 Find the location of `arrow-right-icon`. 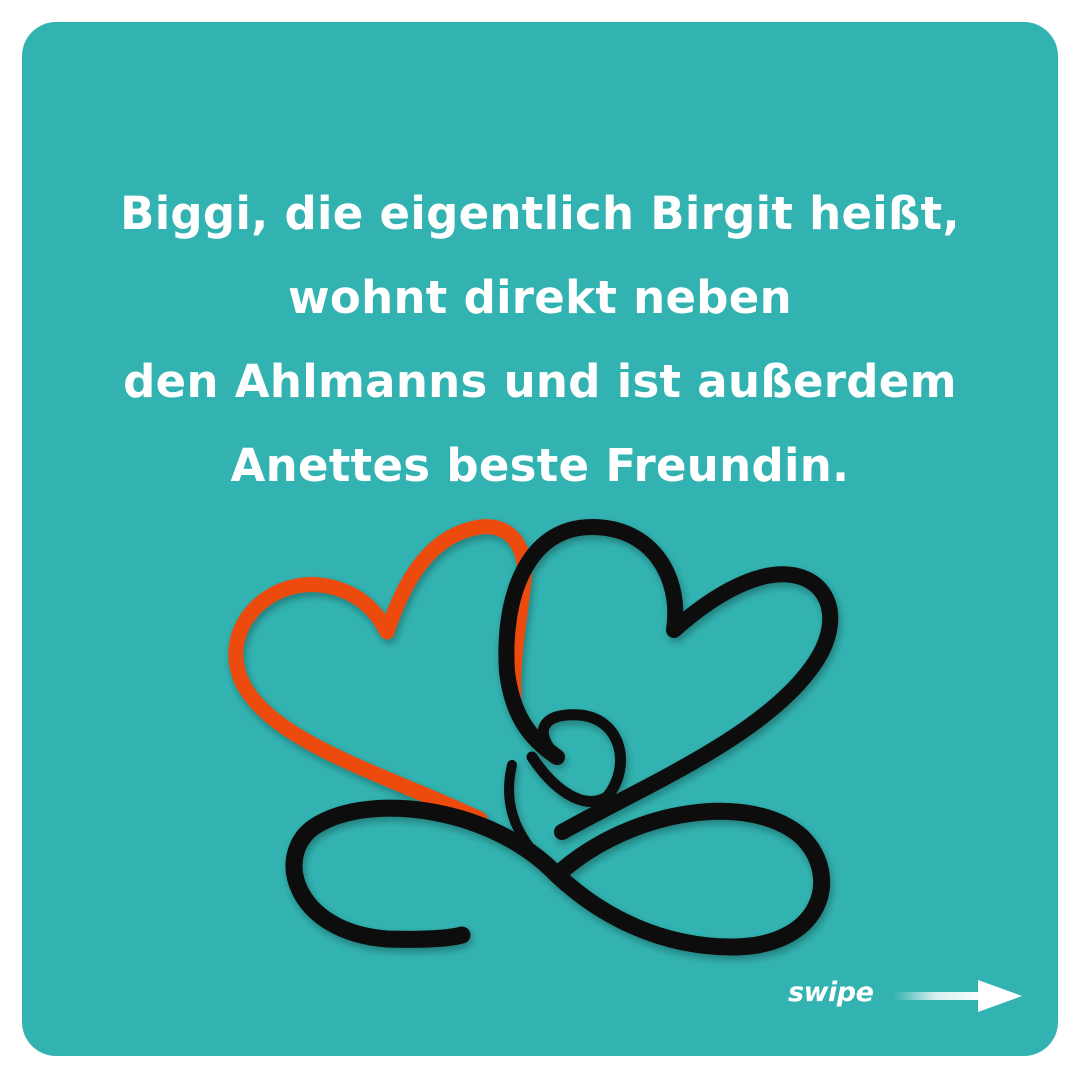

arrow-right-icon is located at coordinates (958, 995).